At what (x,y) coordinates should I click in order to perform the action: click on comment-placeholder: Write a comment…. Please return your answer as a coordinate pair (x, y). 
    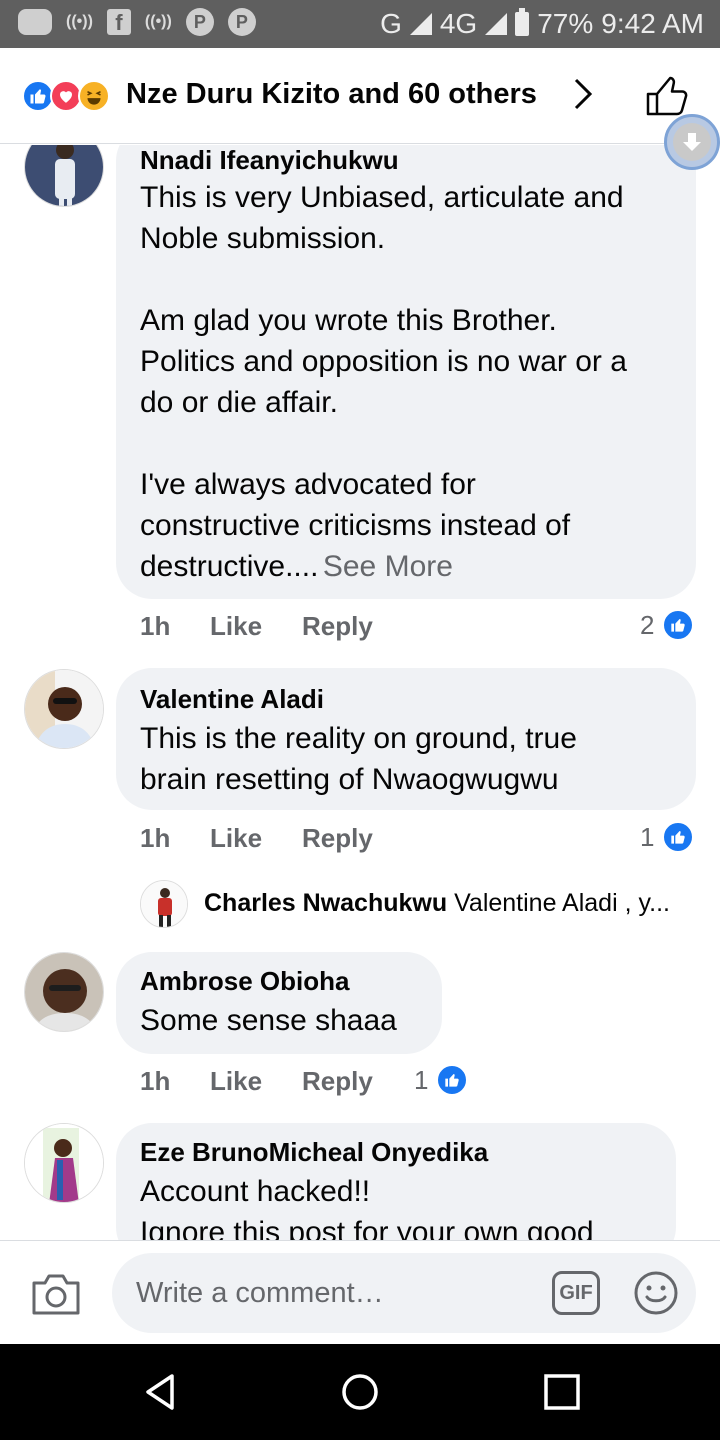
    Looking at the image, I should click on (260, 1293).